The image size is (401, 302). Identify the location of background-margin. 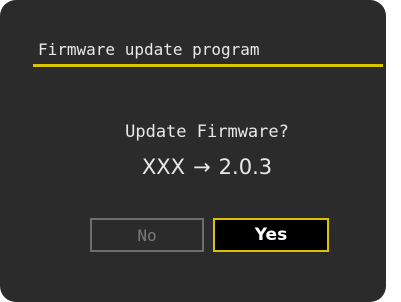
(393, 151).